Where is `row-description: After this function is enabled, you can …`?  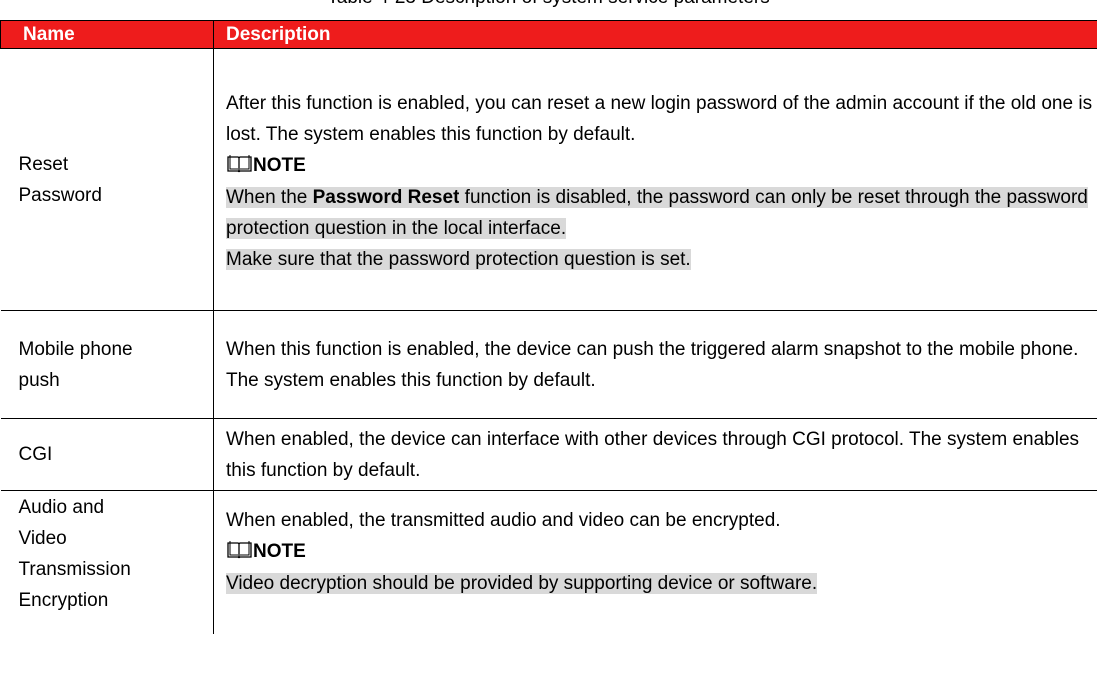 row-description: After this function is enabled, you can … is located at coordinates (659, 119).